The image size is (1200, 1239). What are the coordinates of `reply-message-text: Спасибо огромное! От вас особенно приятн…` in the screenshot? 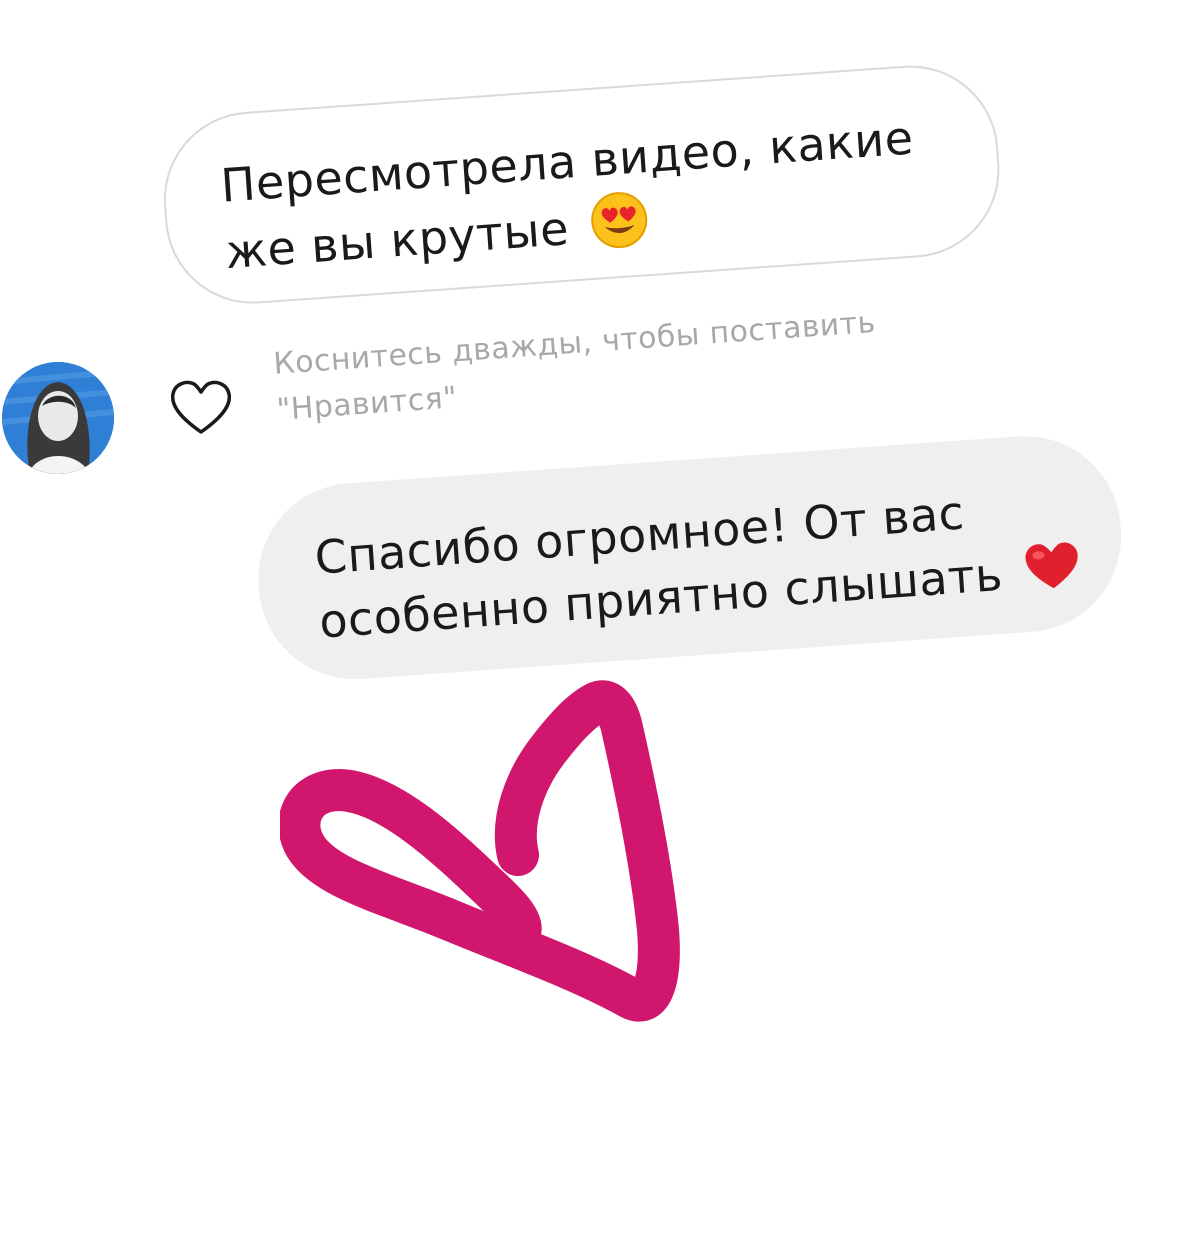 It's located at (658, 567).